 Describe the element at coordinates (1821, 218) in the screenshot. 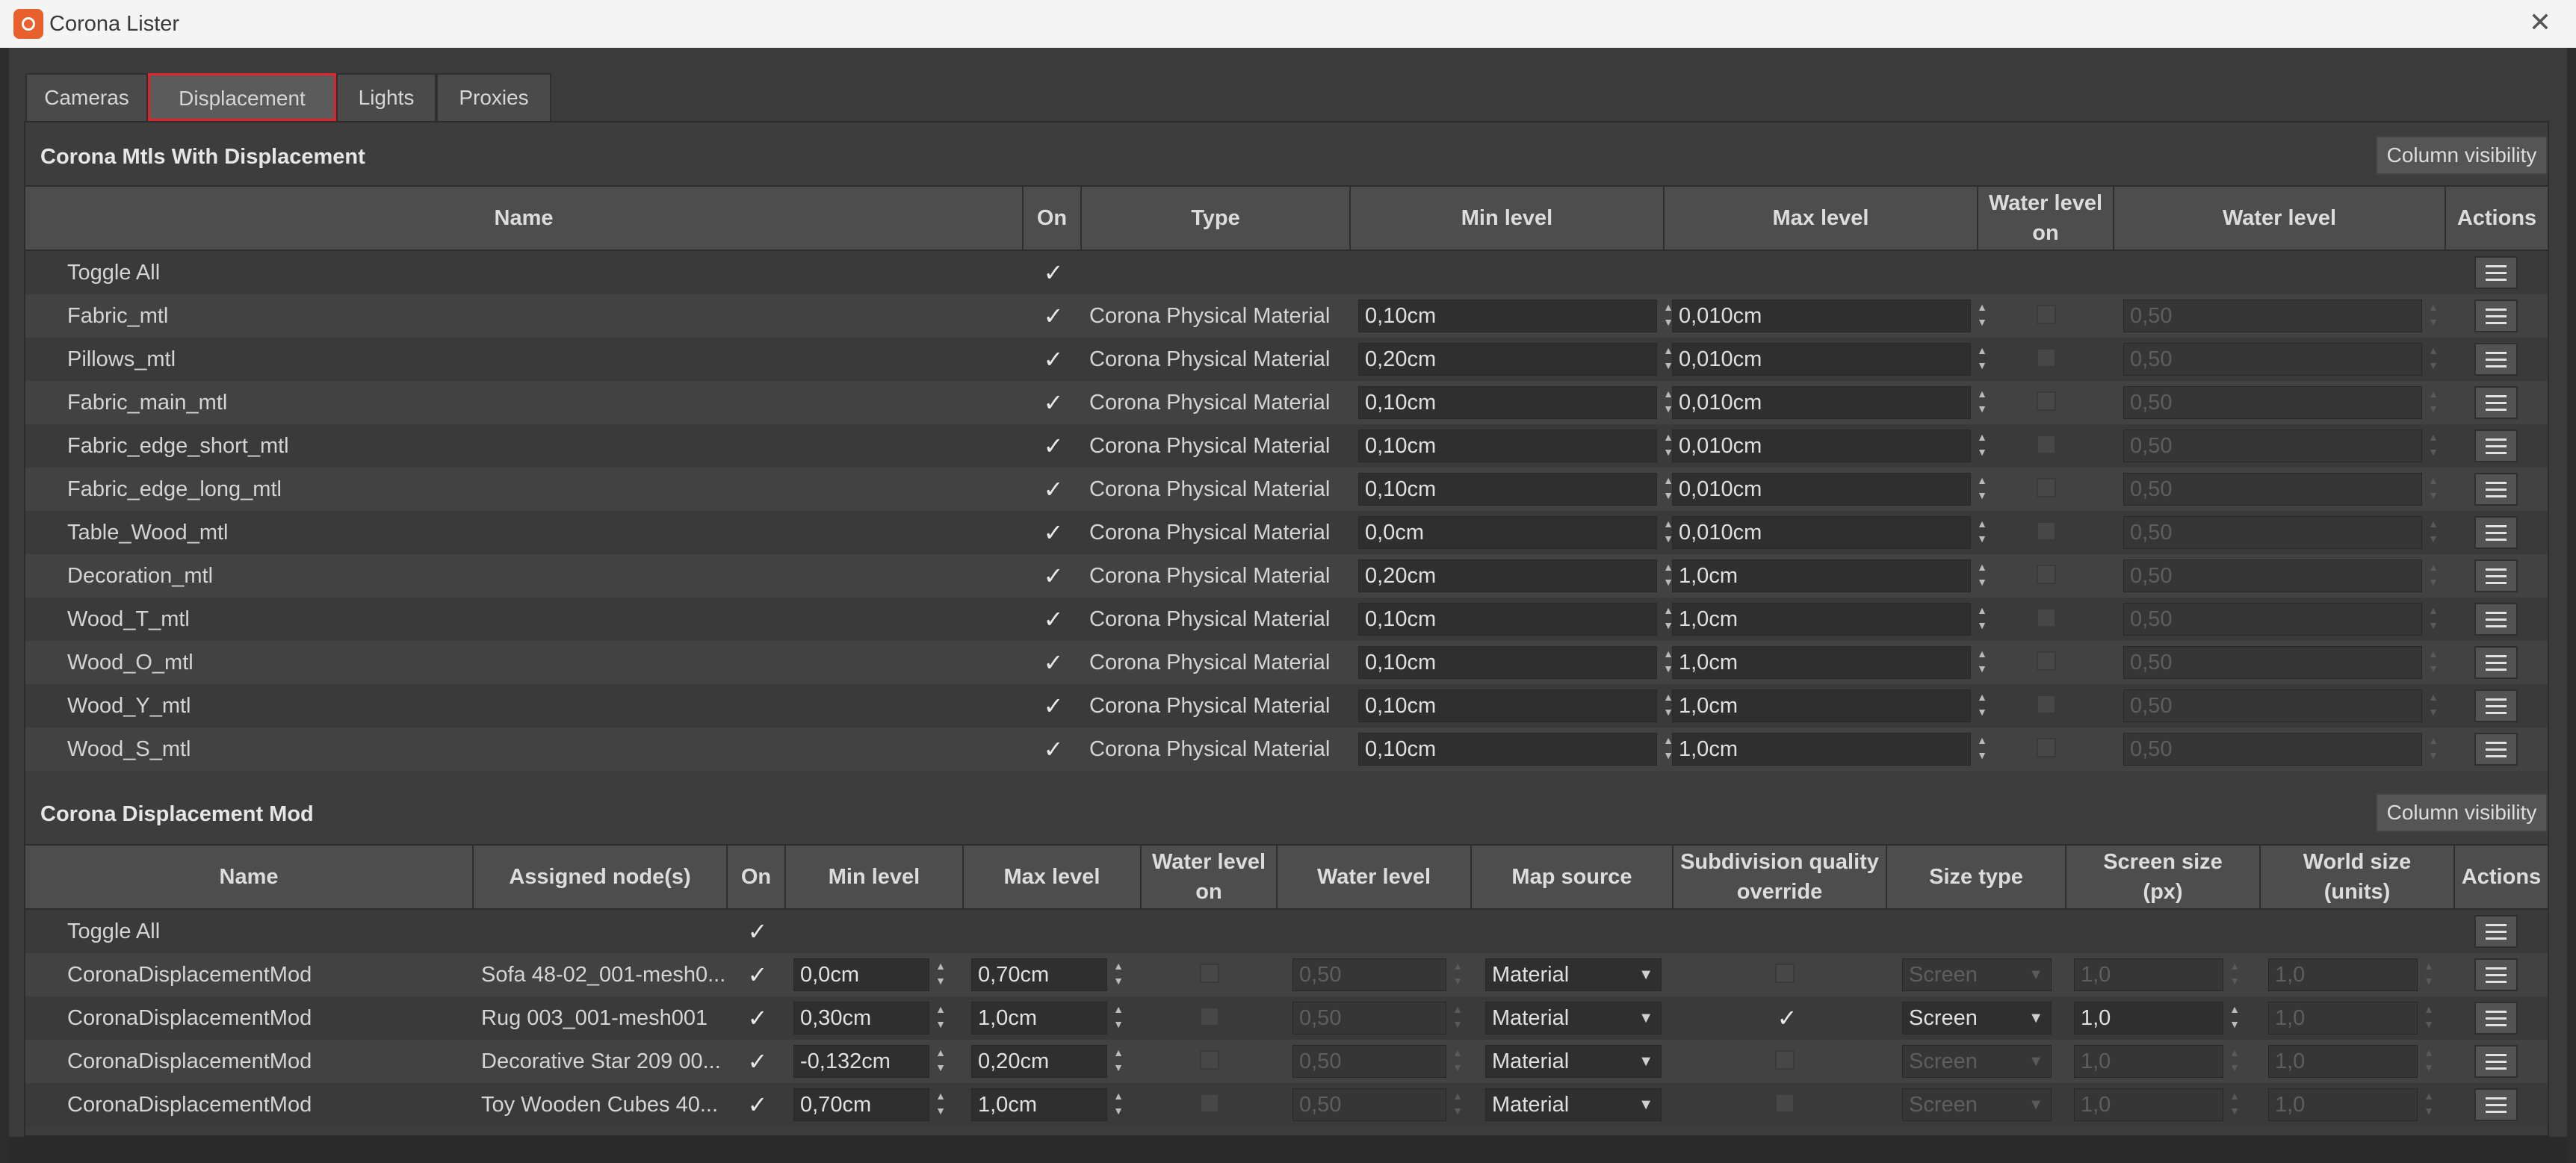

I see `header-max-level: Max level` at that location.